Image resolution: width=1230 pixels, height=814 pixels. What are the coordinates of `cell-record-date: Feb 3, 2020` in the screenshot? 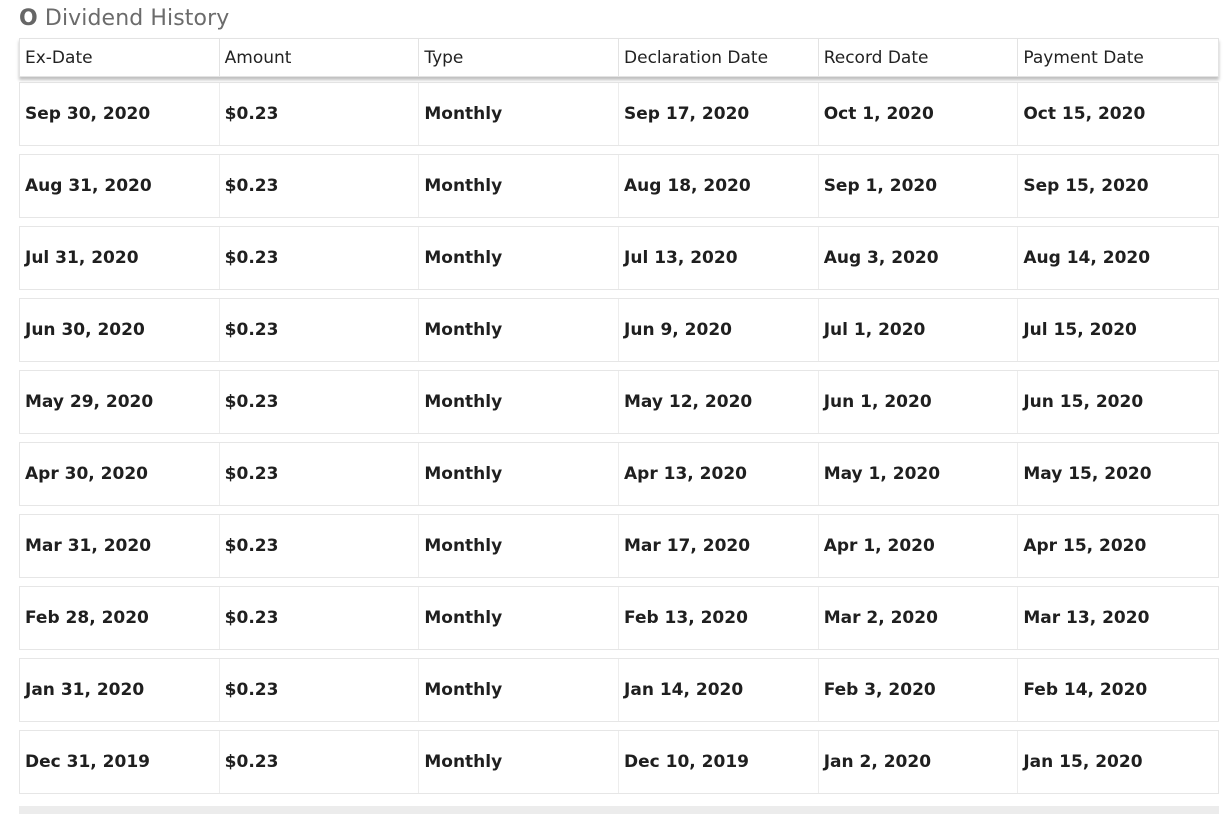 It's located at (919, 690).